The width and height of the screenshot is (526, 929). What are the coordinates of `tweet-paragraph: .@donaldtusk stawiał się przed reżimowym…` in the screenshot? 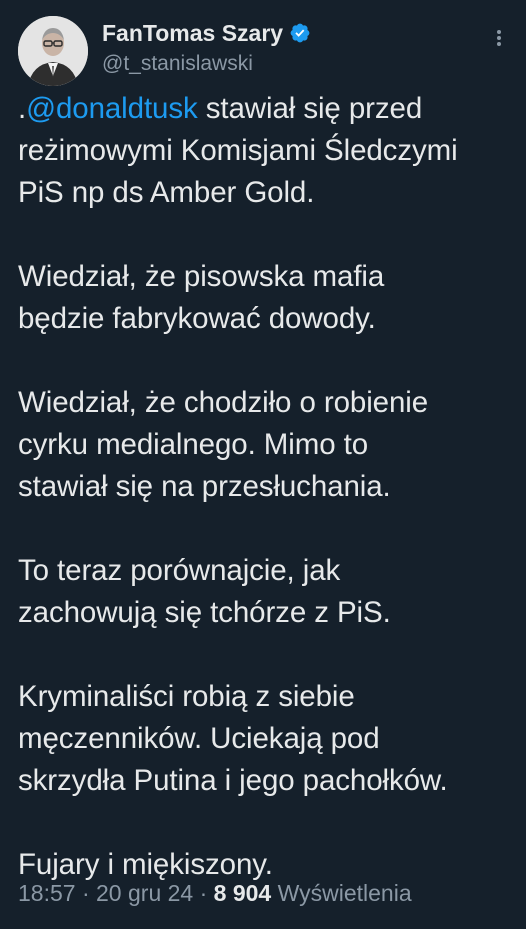 It's located at (265, 151).